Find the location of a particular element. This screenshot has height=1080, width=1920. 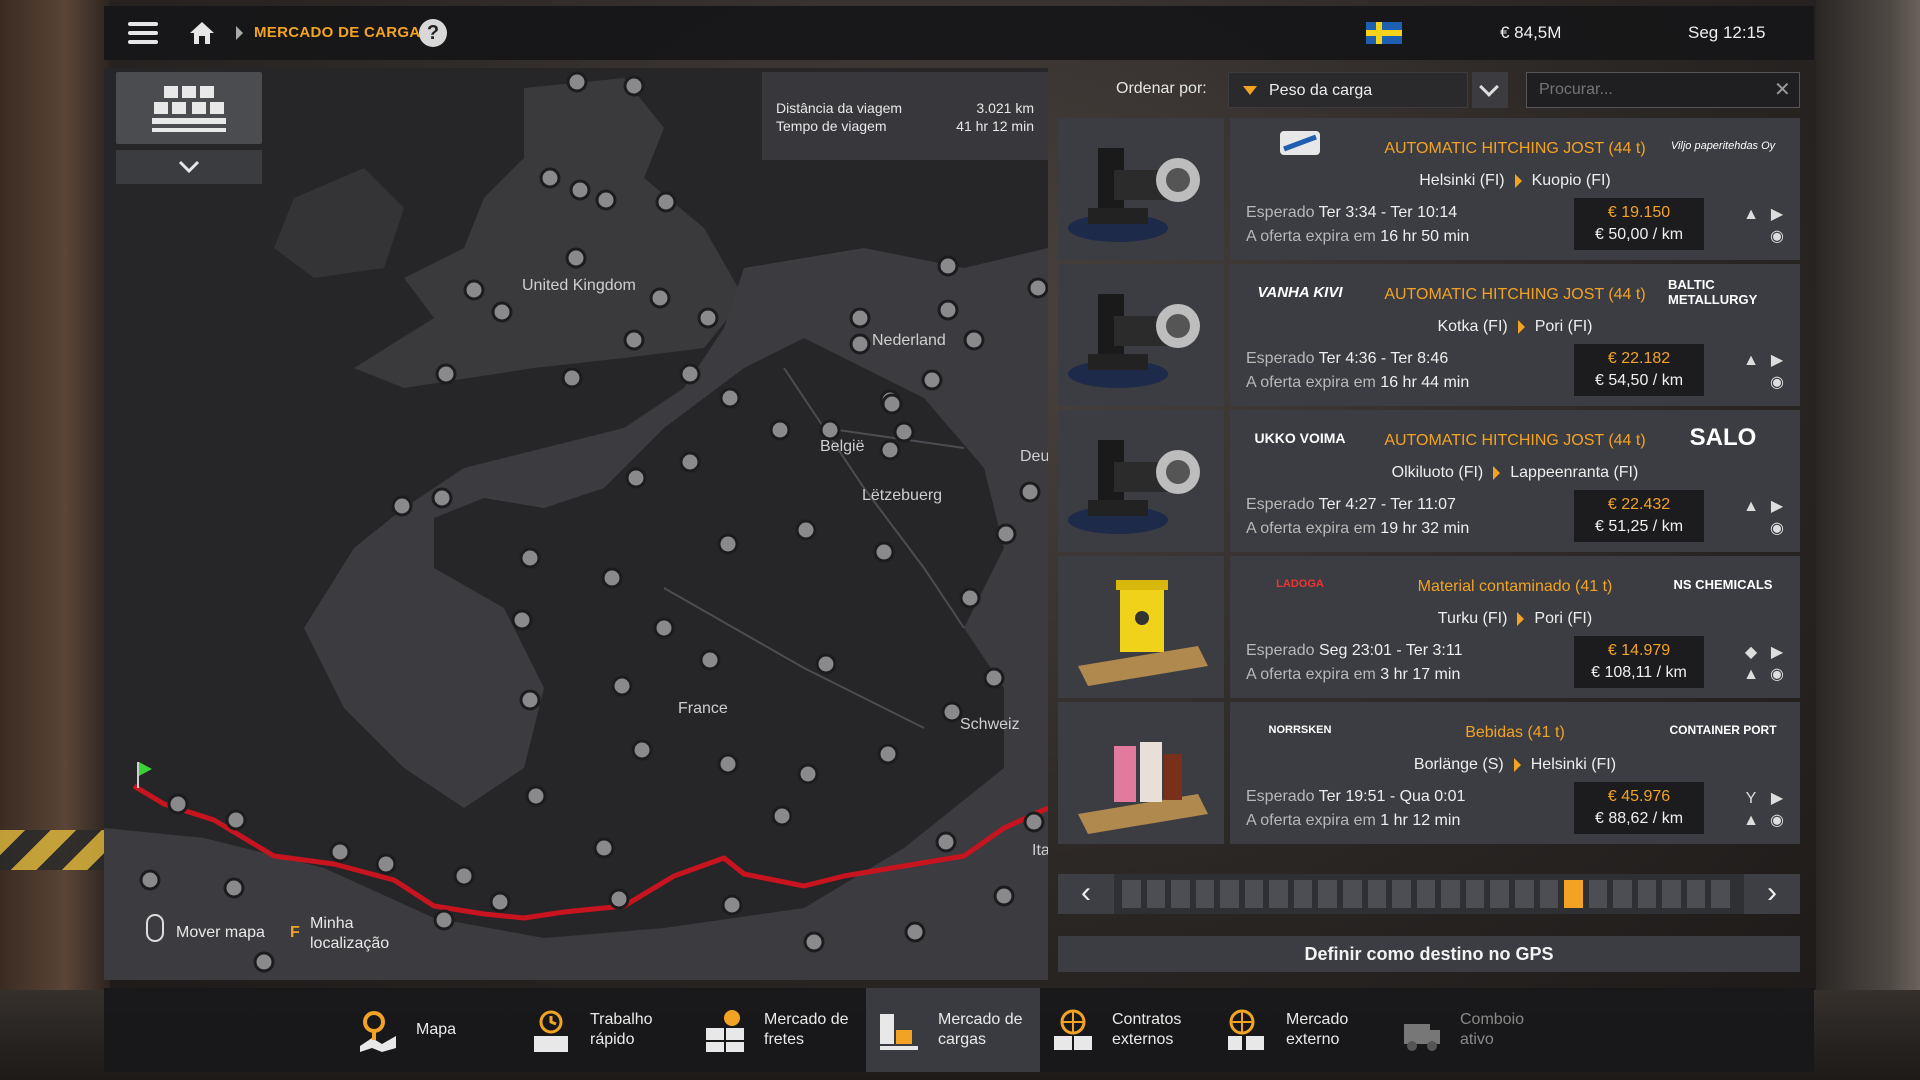

expected-label: Esperado is located at coordinates (1280, 358).